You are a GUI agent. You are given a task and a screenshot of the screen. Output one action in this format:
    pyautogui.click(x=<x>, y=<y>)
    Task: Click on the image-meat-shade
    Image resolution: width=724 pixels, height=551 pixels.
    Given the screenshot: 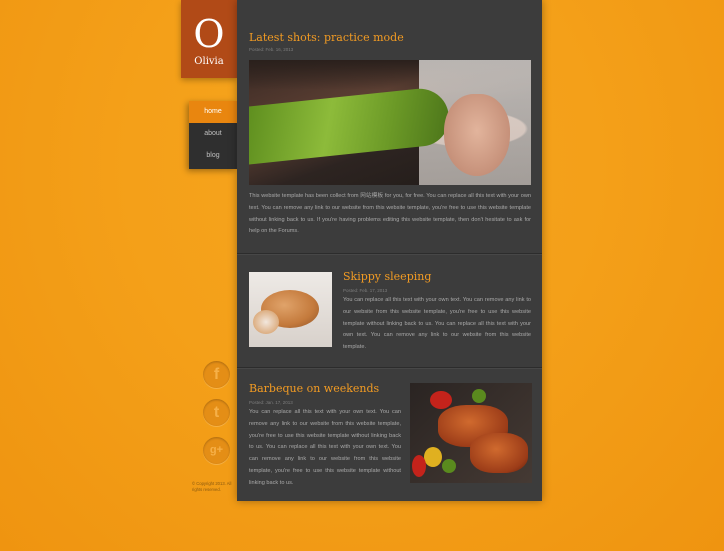 What is the action you would take?
    pyautogui.click(x=499, y=453)
    